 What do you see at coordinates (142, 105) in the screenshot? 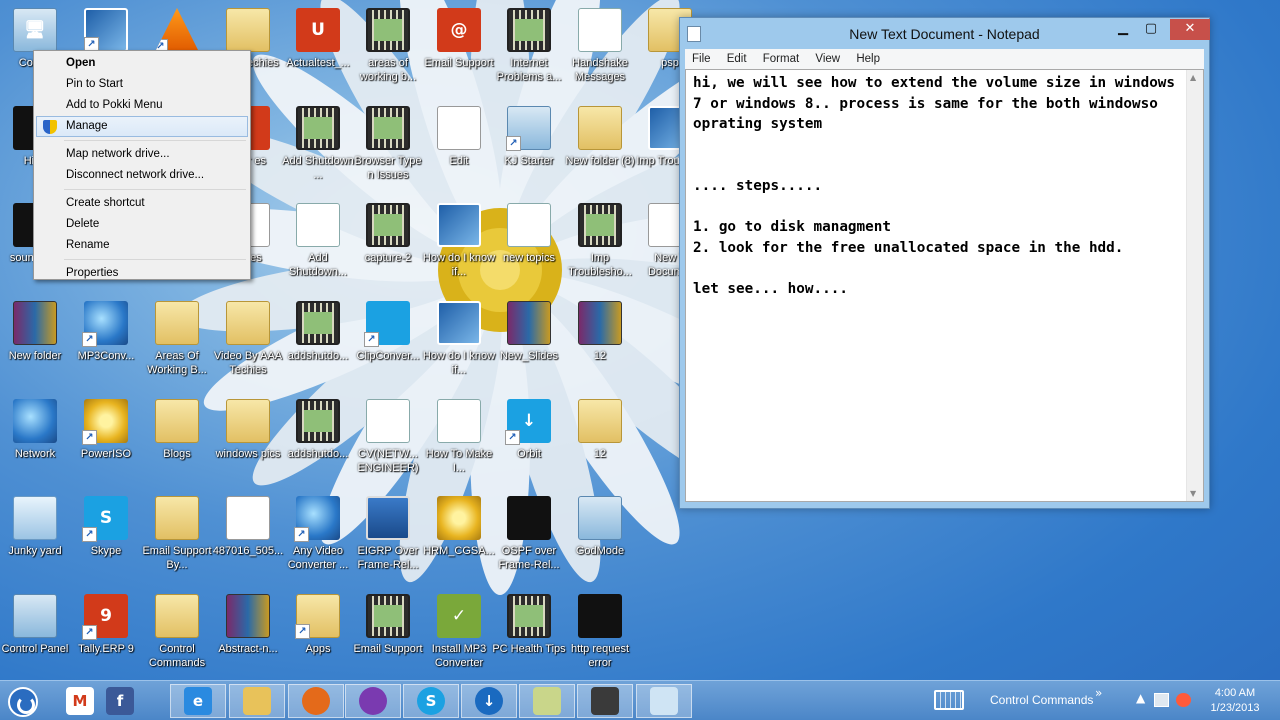
I see `menu-item-add-to-pokki: Add to Pokki Menu` at bounding box center [142, 105].